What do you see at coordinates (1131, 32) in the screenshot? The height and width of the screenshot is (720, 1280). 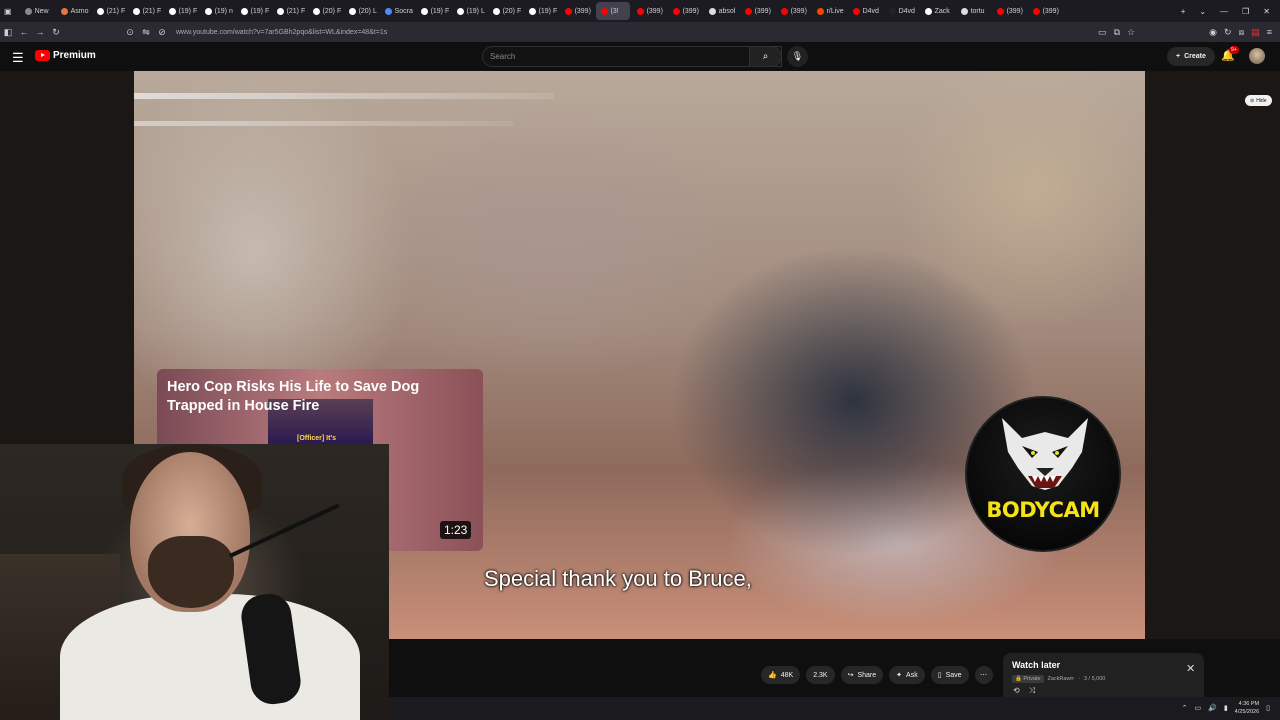 I see `bookmark-star-icon: ☆` at bounding box center [1131, 32].